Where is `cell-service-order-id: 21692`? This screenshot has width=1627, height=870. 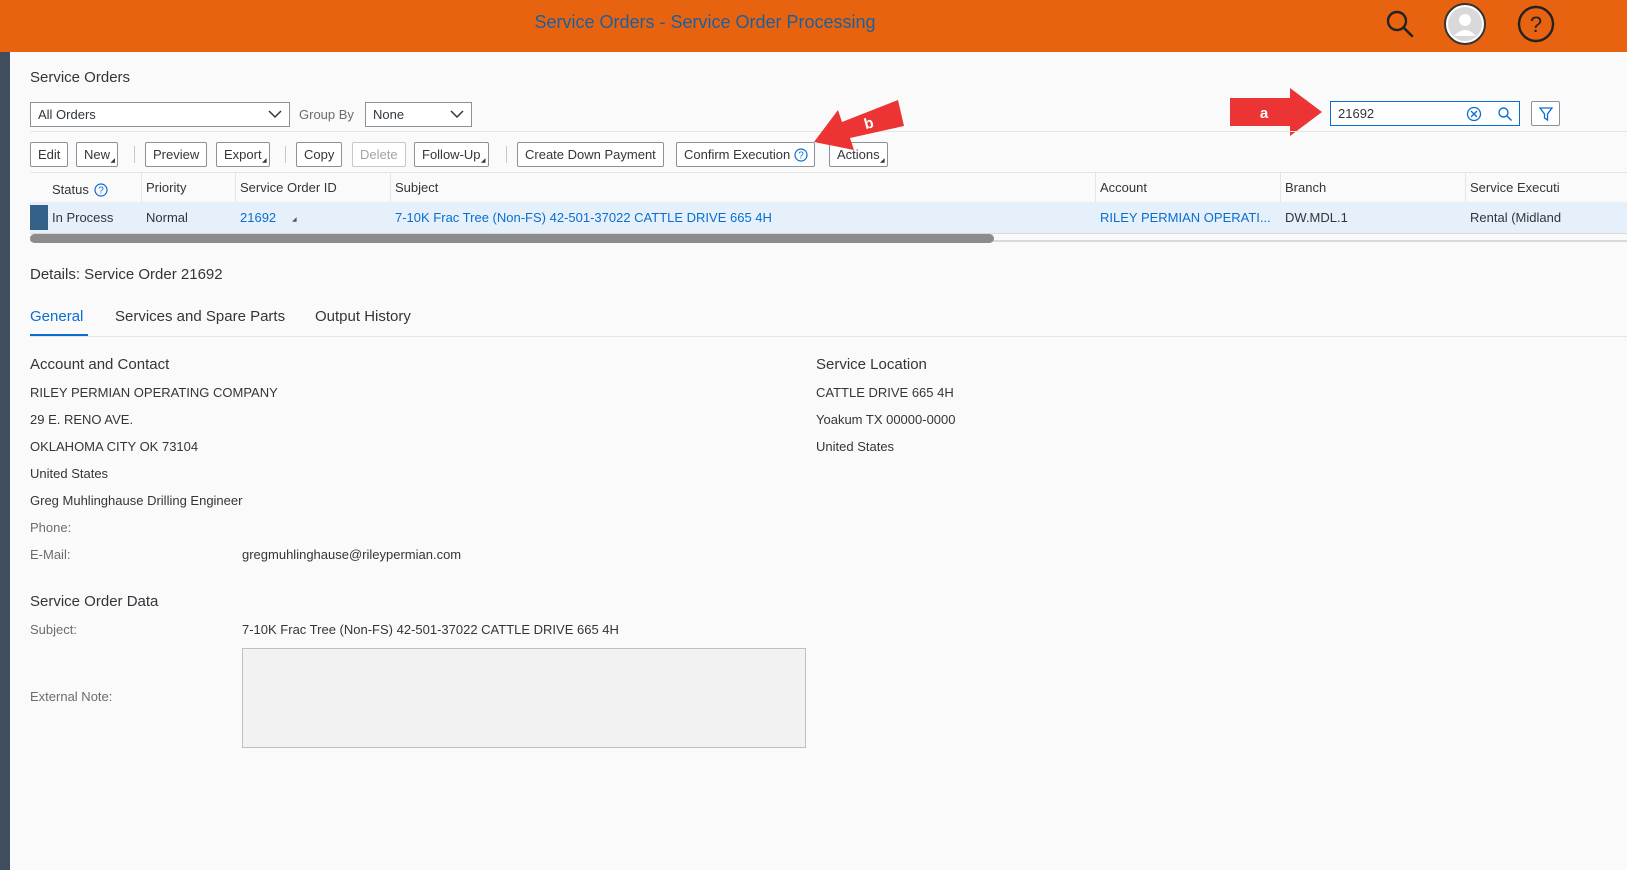
cell-service-order-id: 21692 is located at coordinates (258, 217).